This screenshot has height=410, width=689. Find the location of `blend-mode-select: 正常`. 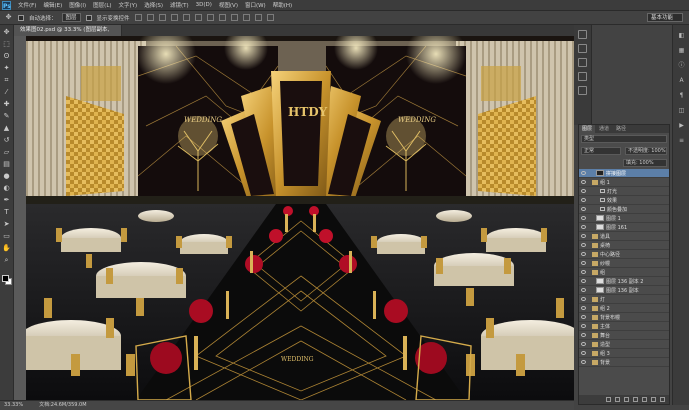

blend-mode-select: 正常 is located at coordinates (601, 151).